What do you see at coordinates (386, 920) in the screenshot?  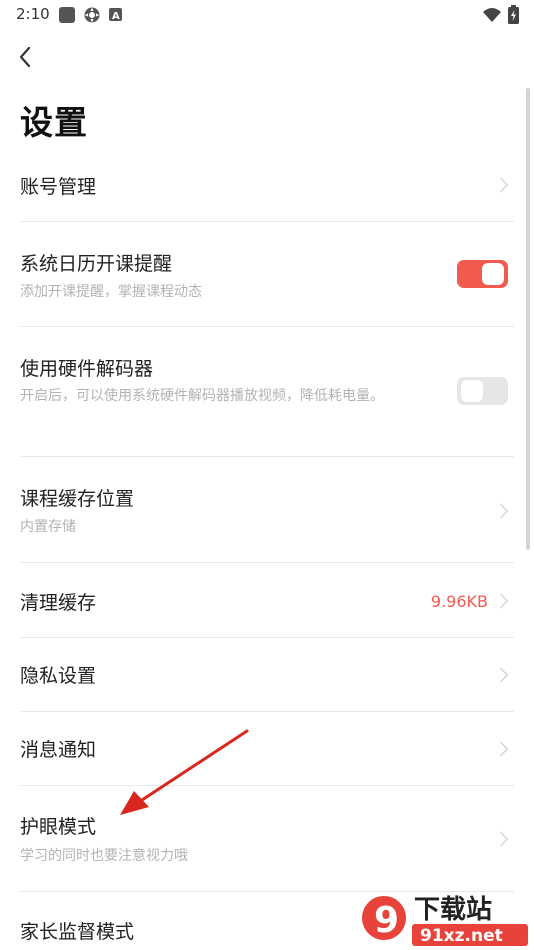 I see `svg-text: 9` at bounding box center [386, 920].